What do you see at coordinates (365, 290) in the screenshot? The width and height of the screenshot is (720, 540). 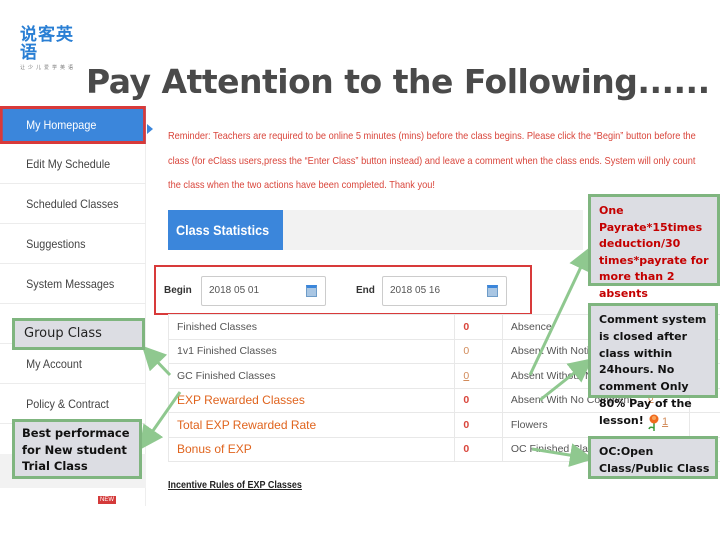 I see `end-label: End` at bounding box center [365, 290].